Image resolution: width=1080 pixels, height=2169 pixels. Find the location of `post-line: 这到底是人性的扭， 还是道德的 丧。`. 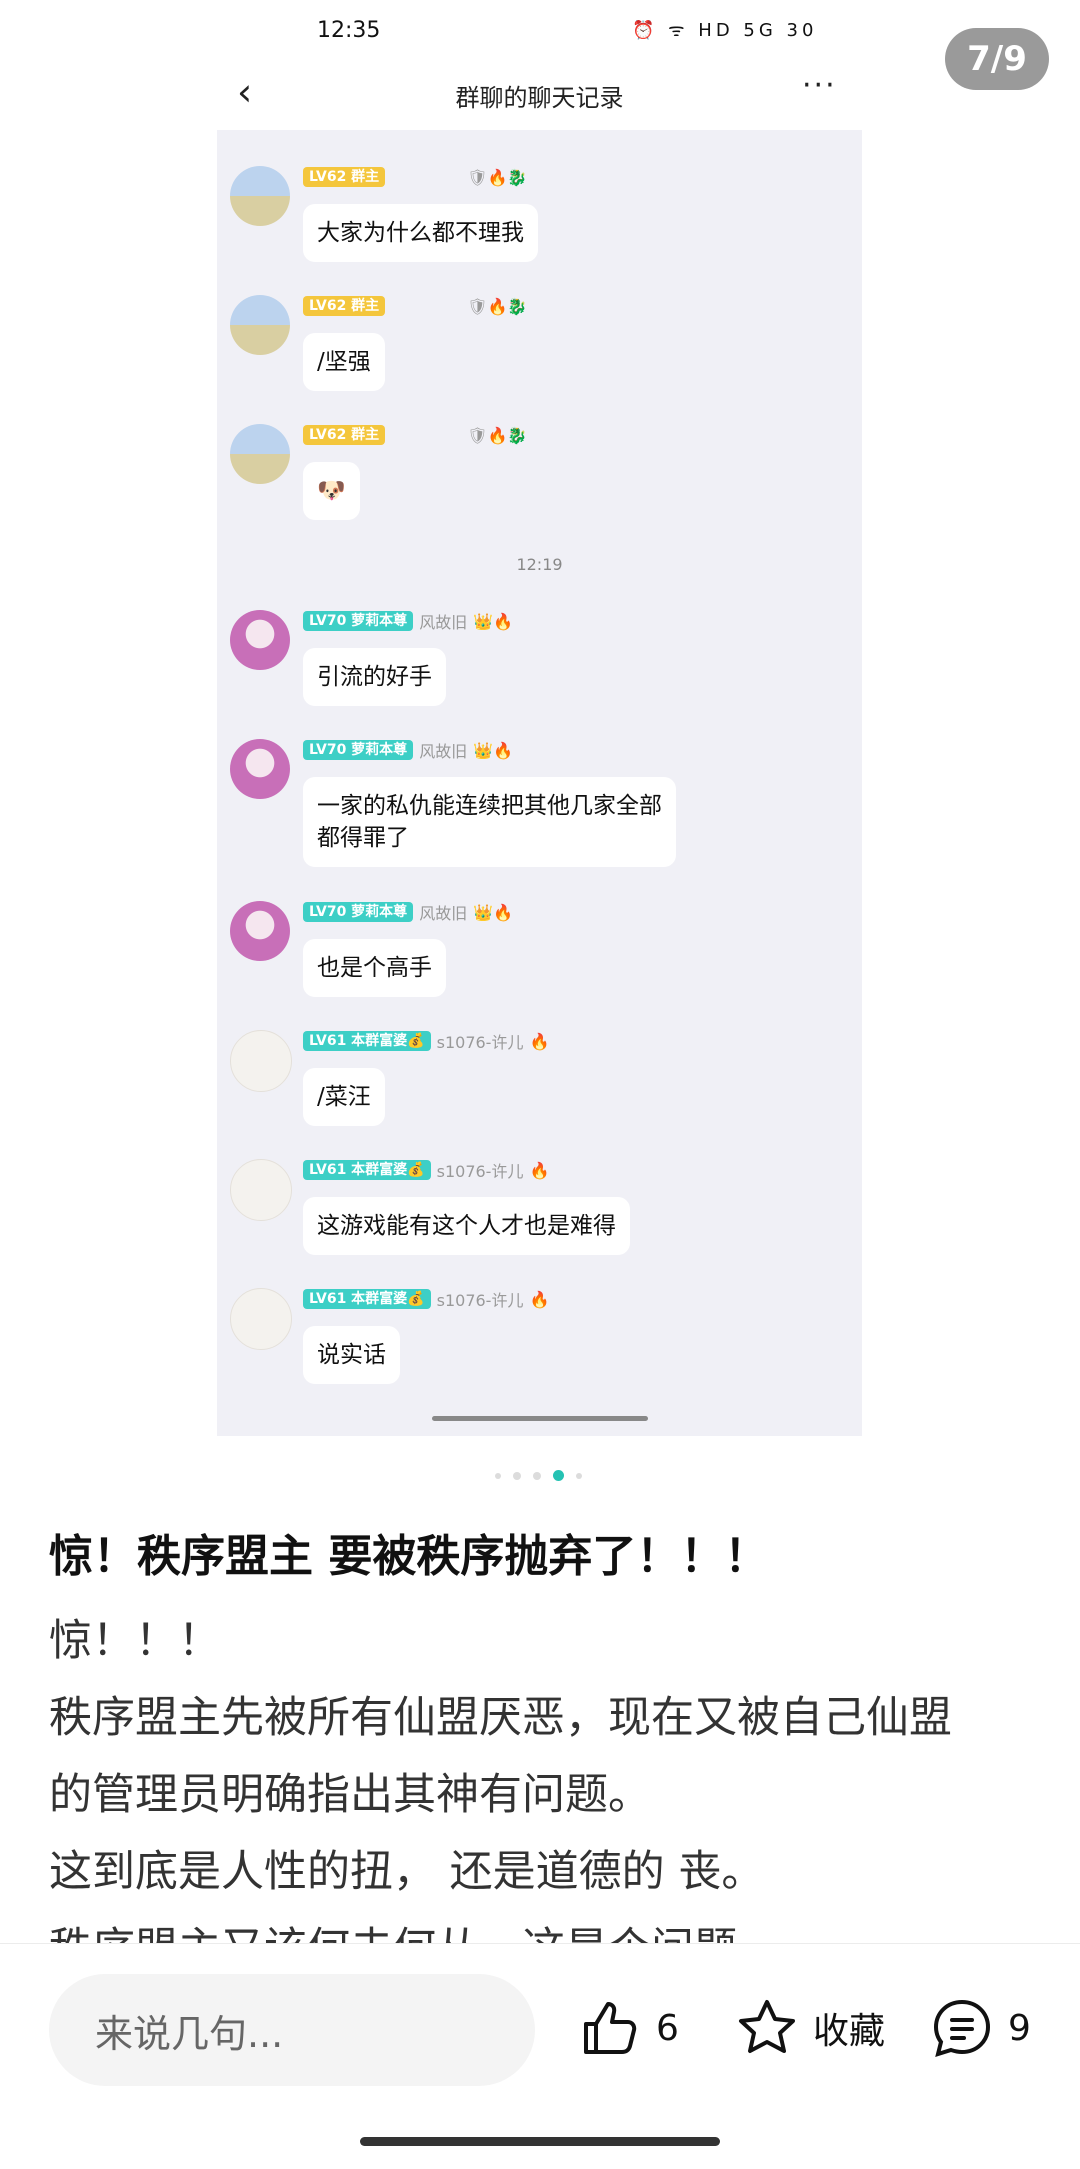

post-line: 这到底是人性的扭， 还是道德的 丧。 is located at coordinates (407, 1872).